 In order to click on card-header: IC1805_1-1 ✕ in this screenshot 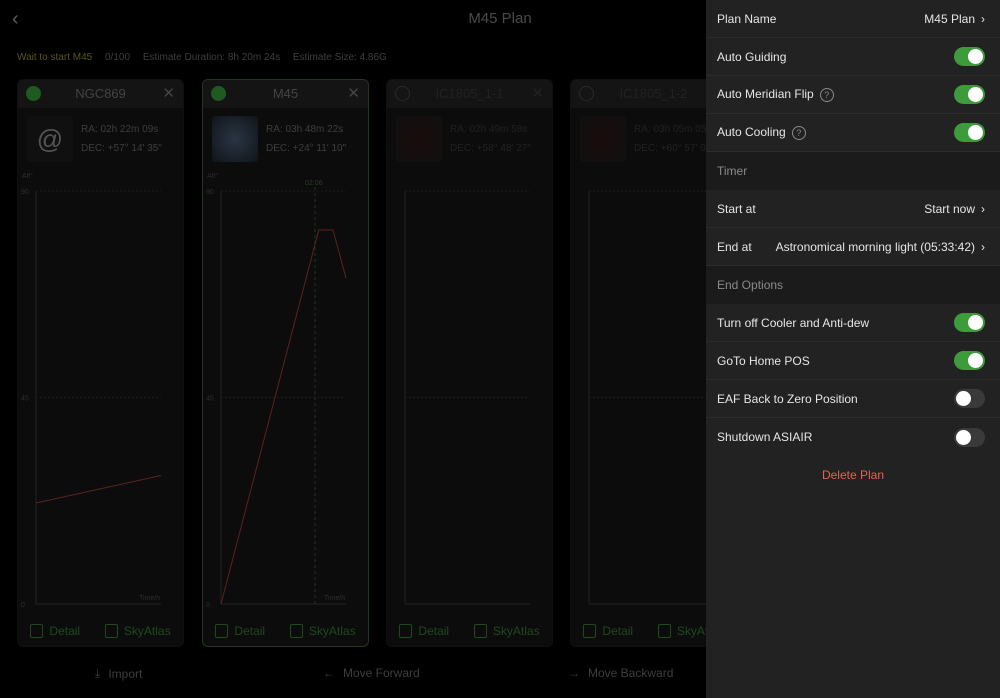, I will do `click(469, 94)`.